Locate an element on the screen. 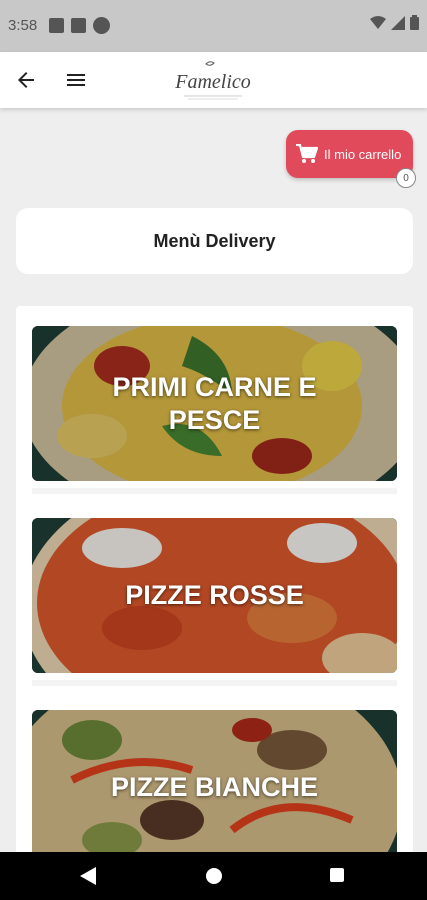  battery-icon is located at coordinates (414, 22).